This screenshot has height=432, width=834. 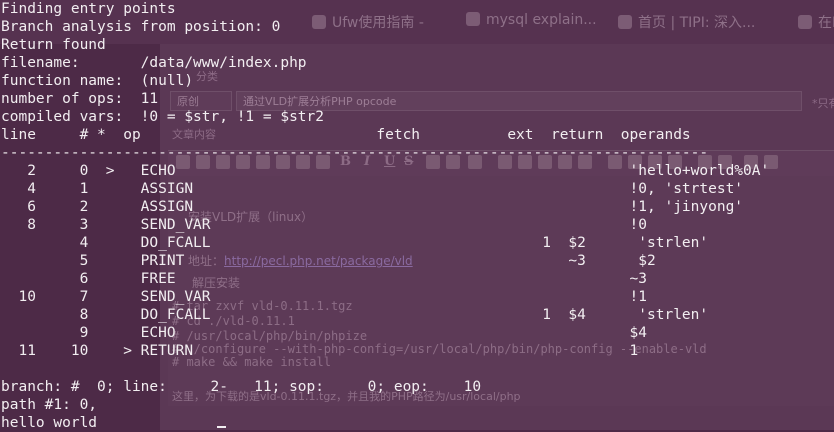 I want to click on opcode-row: 6 2 ASSIGN !1, 'jinyong', so click(x=372, y=207).